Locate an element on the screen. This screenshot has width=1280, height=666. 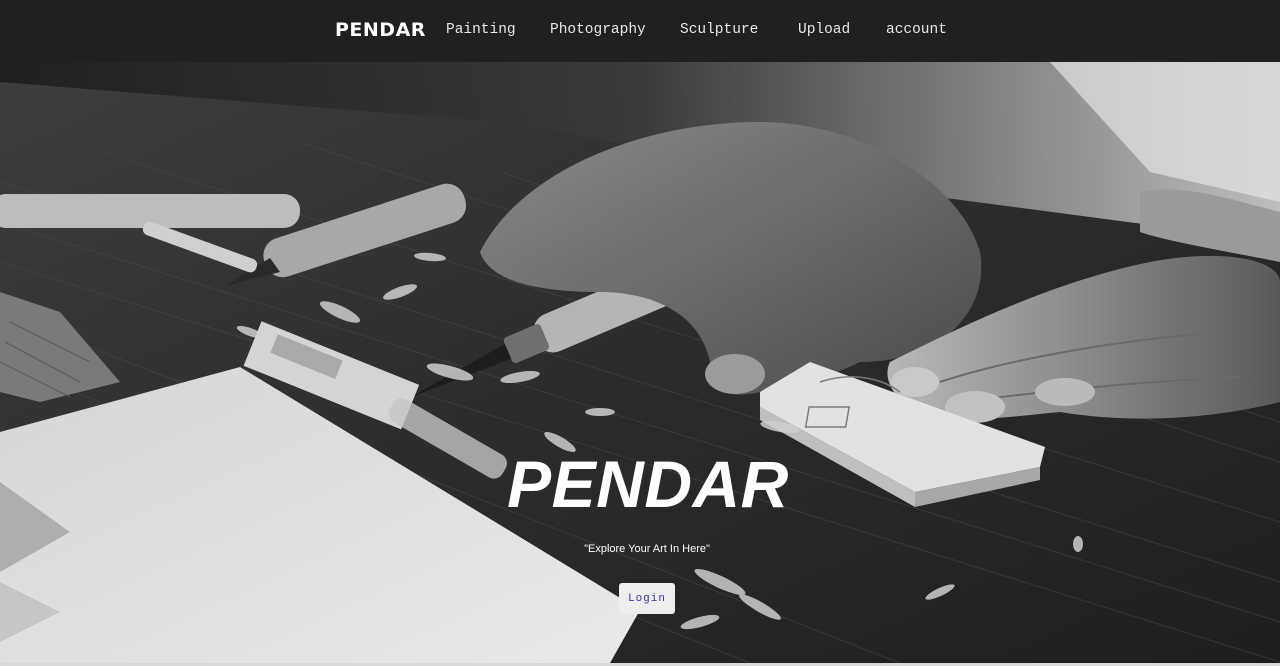
nav-link-account: account is located at coordinates (916, 30).